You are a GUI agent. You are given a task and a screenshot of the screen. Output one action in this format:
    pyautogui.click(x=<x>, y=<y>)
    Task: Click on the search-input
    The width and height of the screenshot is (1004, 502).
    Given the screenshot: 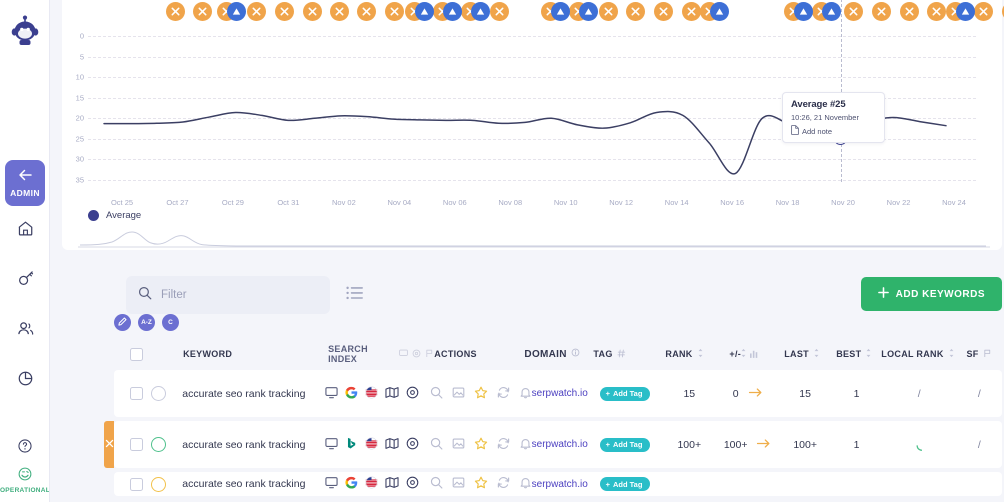 What is the action you would take?
    pyautogui.click(x=236, y=295)
    